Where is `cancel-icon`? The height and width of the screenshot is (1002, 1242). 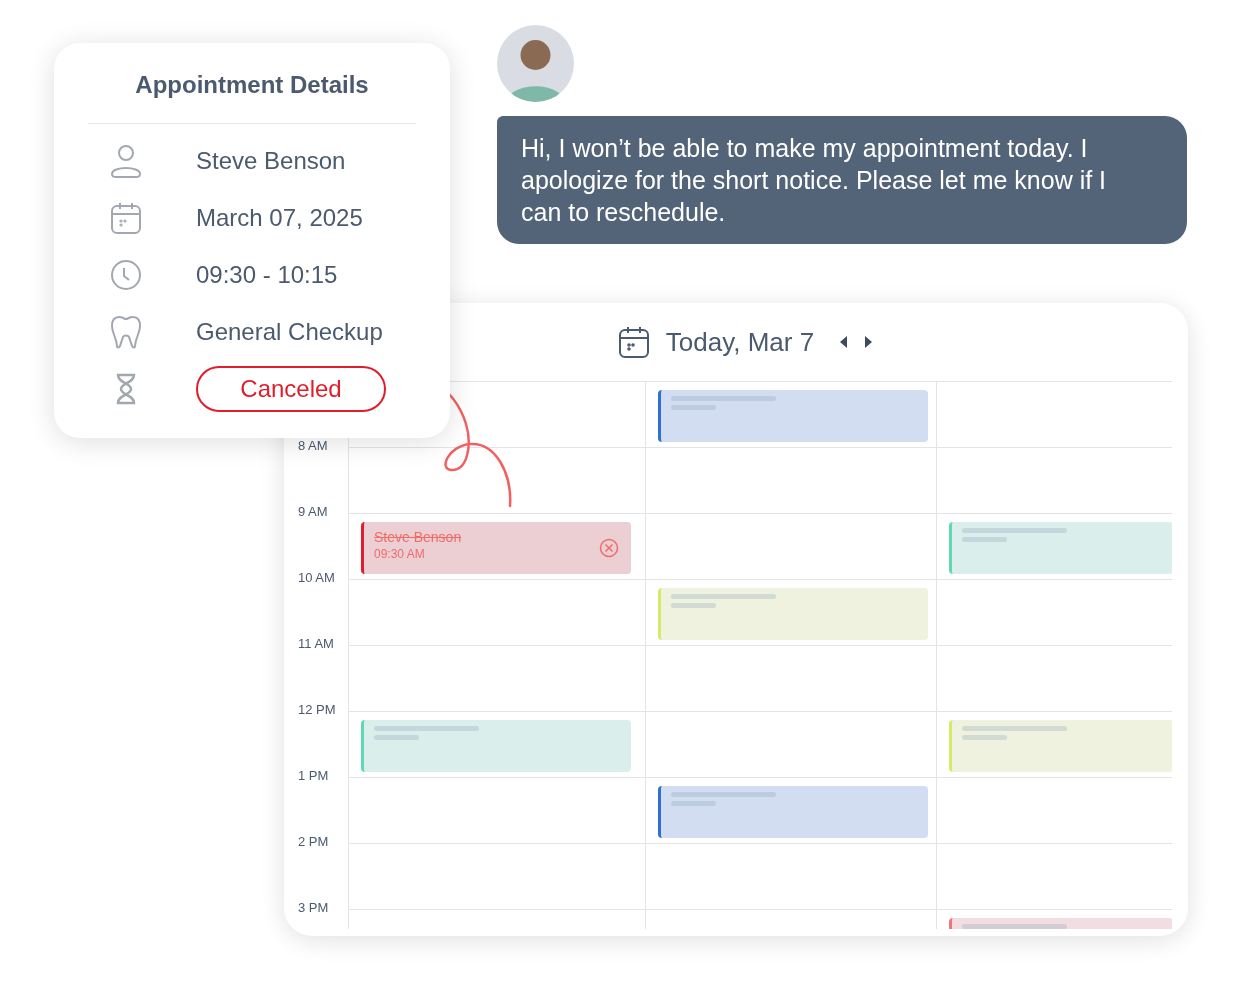 cancel-icon is located at coordinates (609, 548).